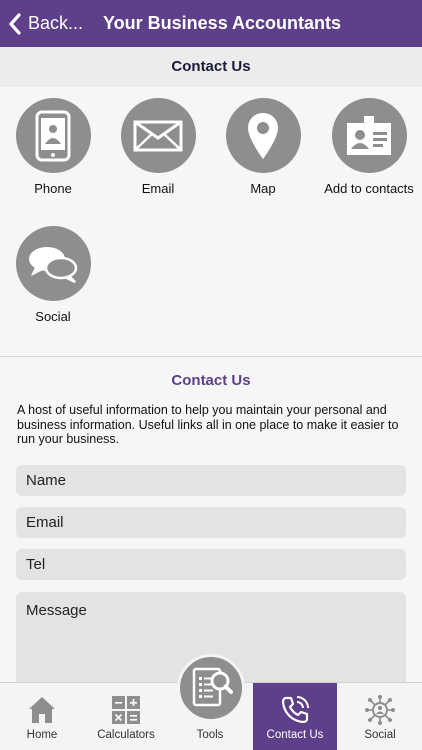  I want to click on tel-field: Tel, so click(211, 564).